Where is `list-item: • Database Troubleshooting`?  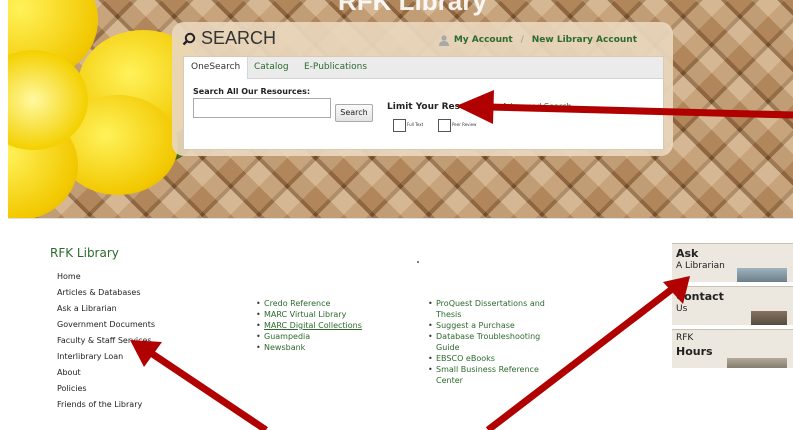
list-item: • Database Troubleshooting is located at coordinates (486, 336).